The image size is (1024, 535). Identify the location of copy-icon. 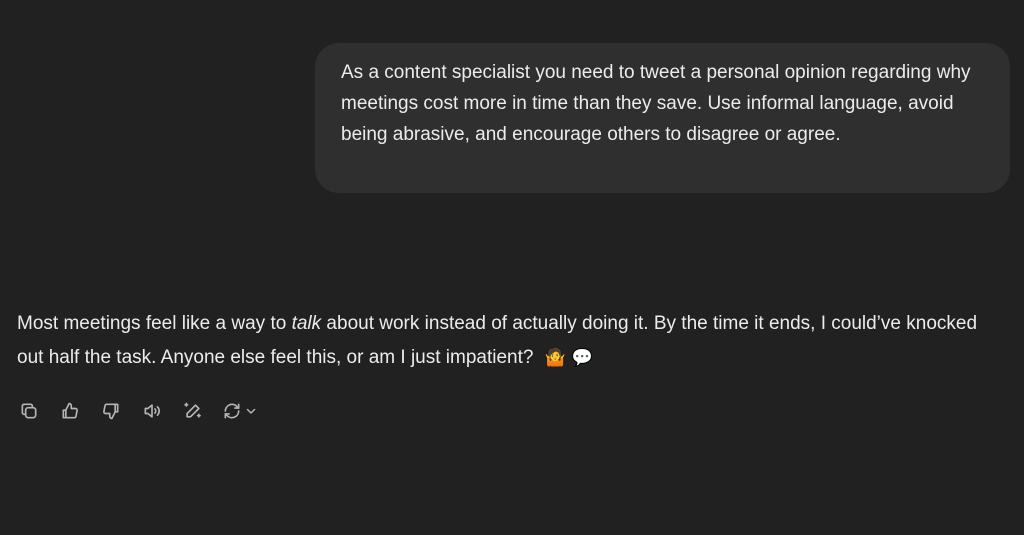
(29, 411).